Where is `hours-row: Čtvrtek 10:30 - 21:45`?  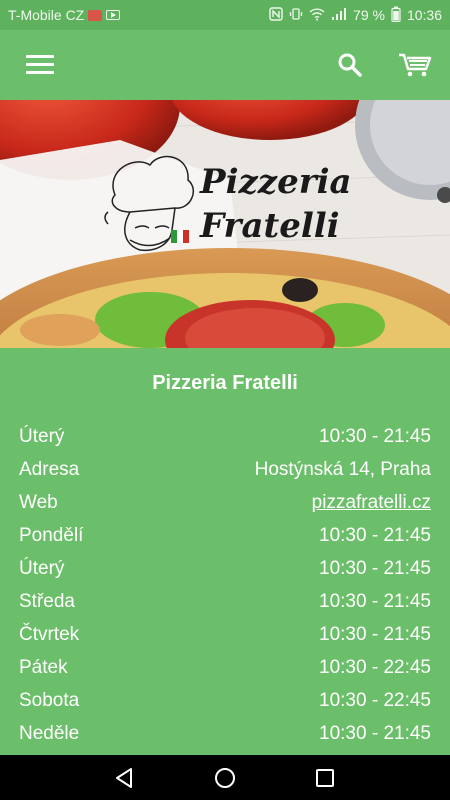 hours-row: Čtvrtek 10:30 - 21:45 is located at coordinates (225, 634).